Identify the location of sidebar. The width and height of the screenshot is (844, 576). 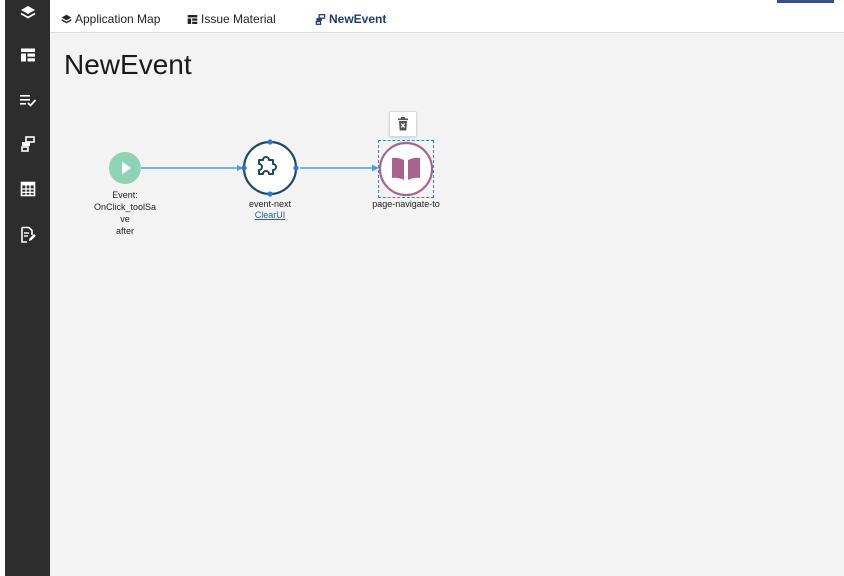
(27, 288).